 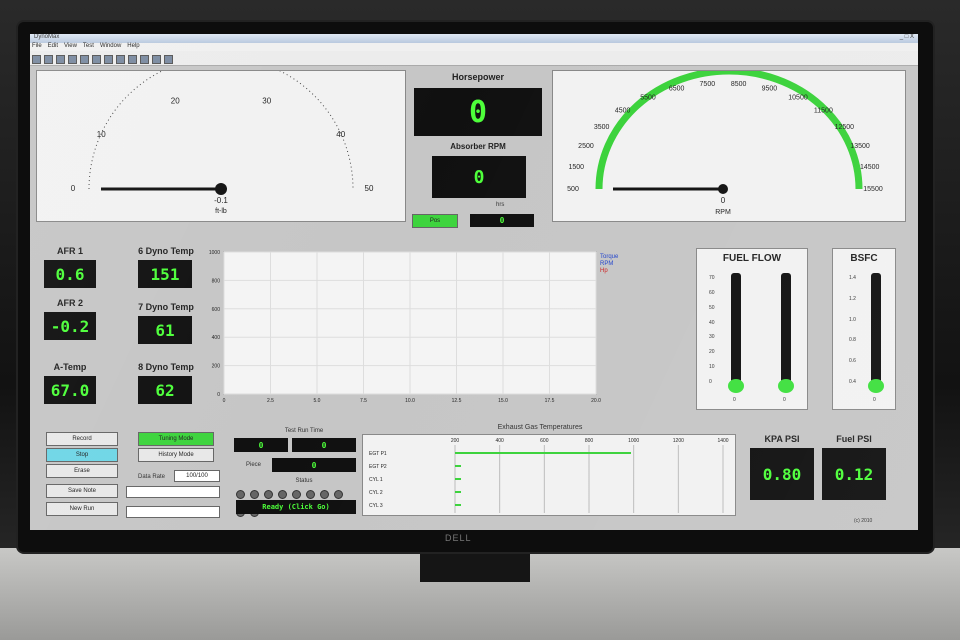 I want to click on egt-scale-label: 1000, so click(x=633, y=441).